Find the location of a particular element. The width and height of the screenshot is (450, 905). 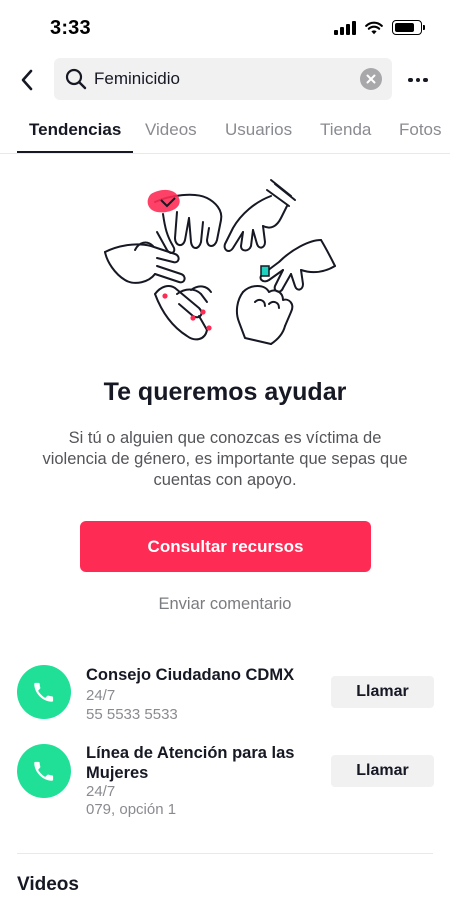

active-tab-indicator is located at coordinates (75, 152).